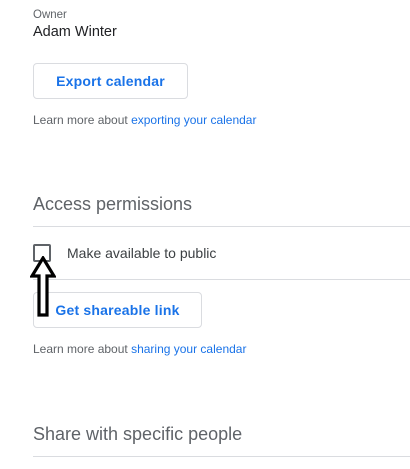 This screenshot has height=469, width=410. What do you see at coordinates (50, 15) in the screenshot?
I see `owner-label: Owner` at bounding box center [50, 15].